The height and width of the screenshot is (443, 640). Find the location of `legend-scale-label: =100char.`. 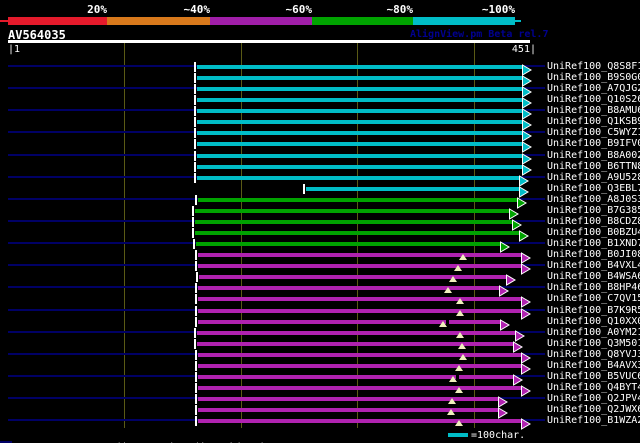

legend-scale-label: =100char. is located at coordinates (498, 435).